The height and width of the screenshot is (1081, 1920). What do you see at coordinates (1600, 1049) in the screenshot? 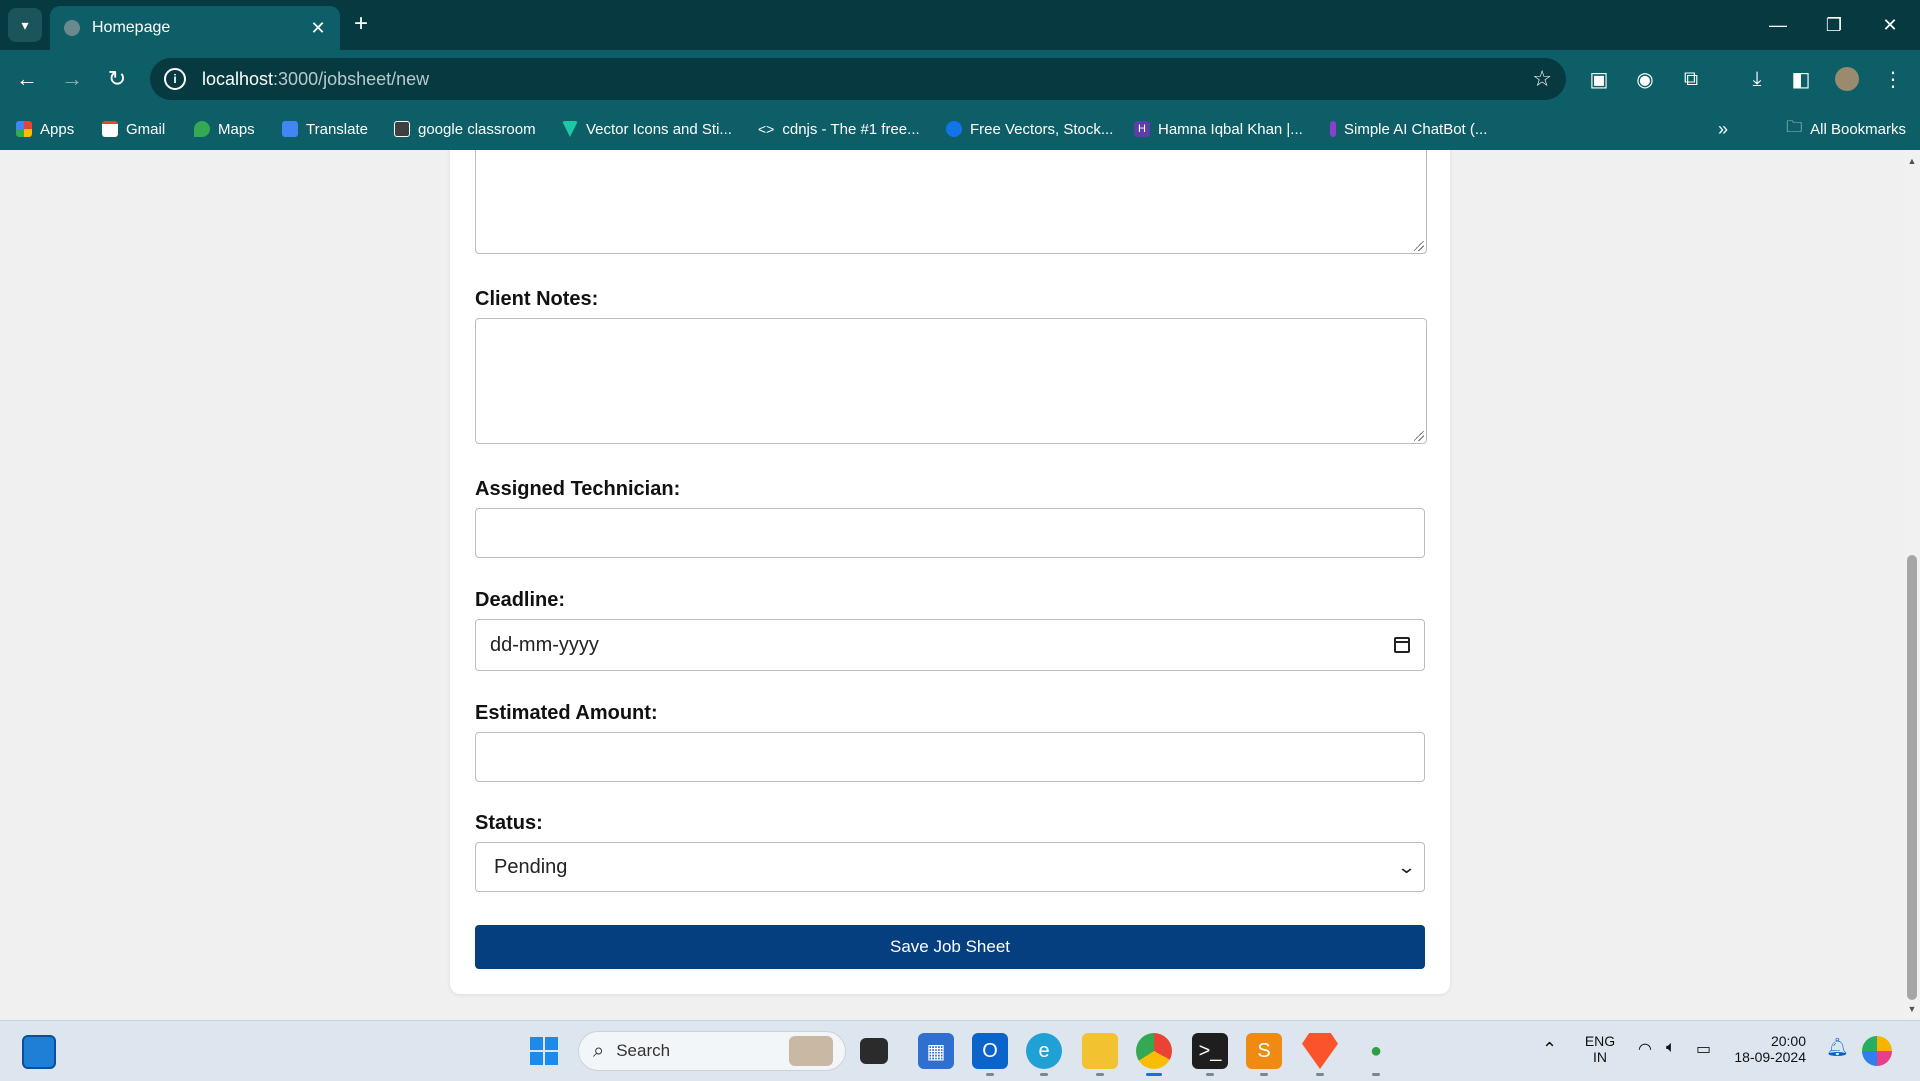
I see `language-indicator: ENG IN` at bounding box center [1600, 1049].